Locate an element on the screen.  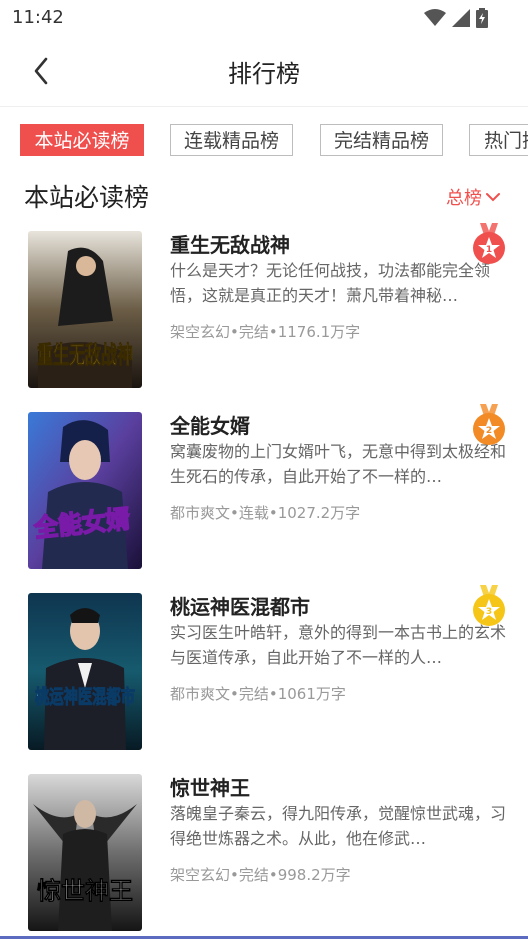
status-bar: 11:42 is located at coordinates (264, 18).